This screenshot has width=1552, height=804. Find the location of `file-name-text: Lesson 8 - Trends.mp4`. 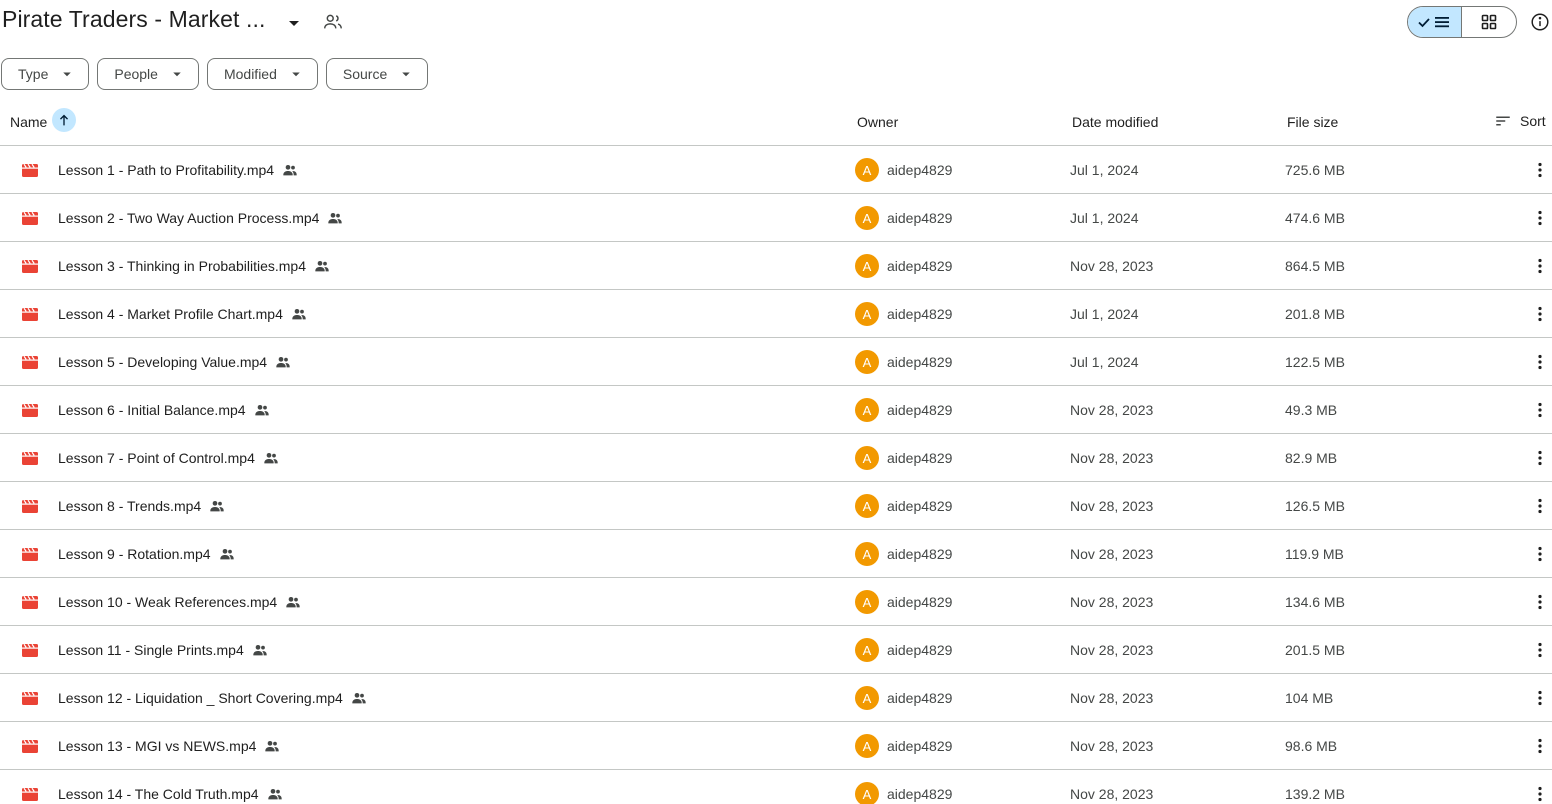

file-name-text: Lesson 8 - Trends.mp4 is located at coordinates (130, 506).